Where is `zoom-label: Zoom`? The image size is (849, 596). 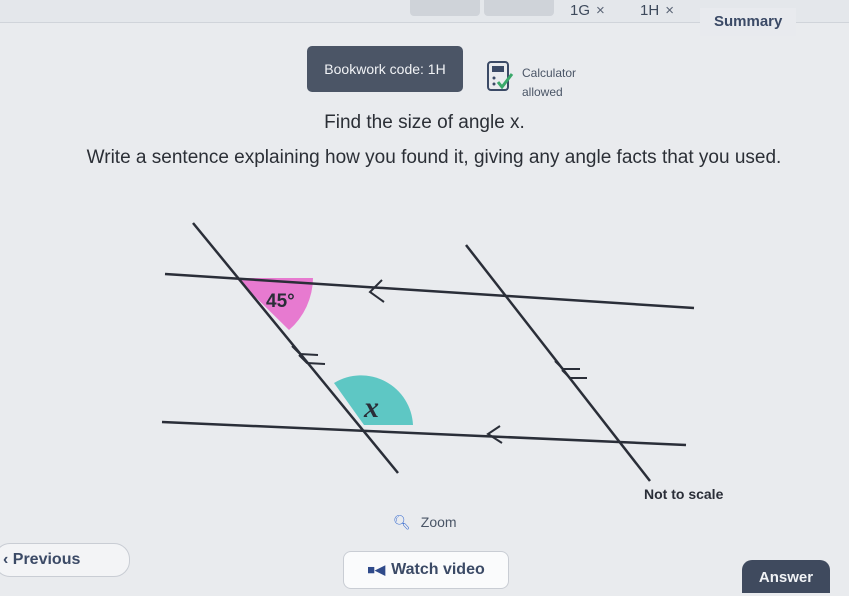 zoom-label: Zoom is located at coordinates (438, 522).